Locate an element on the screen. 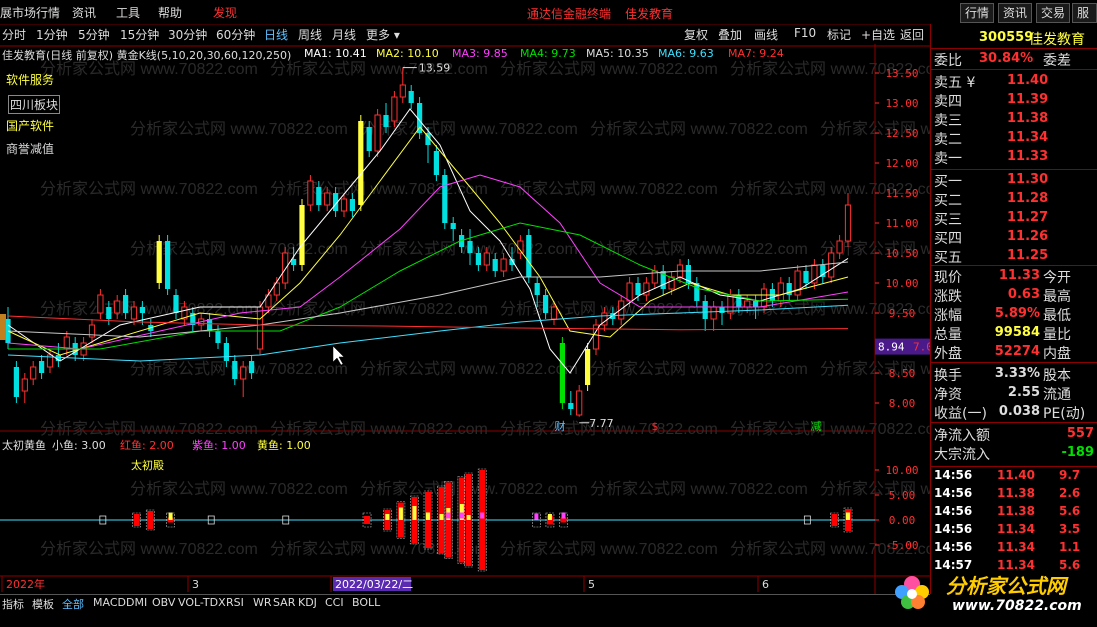  quote-label: 净资 is located at coordinates (948, 395).